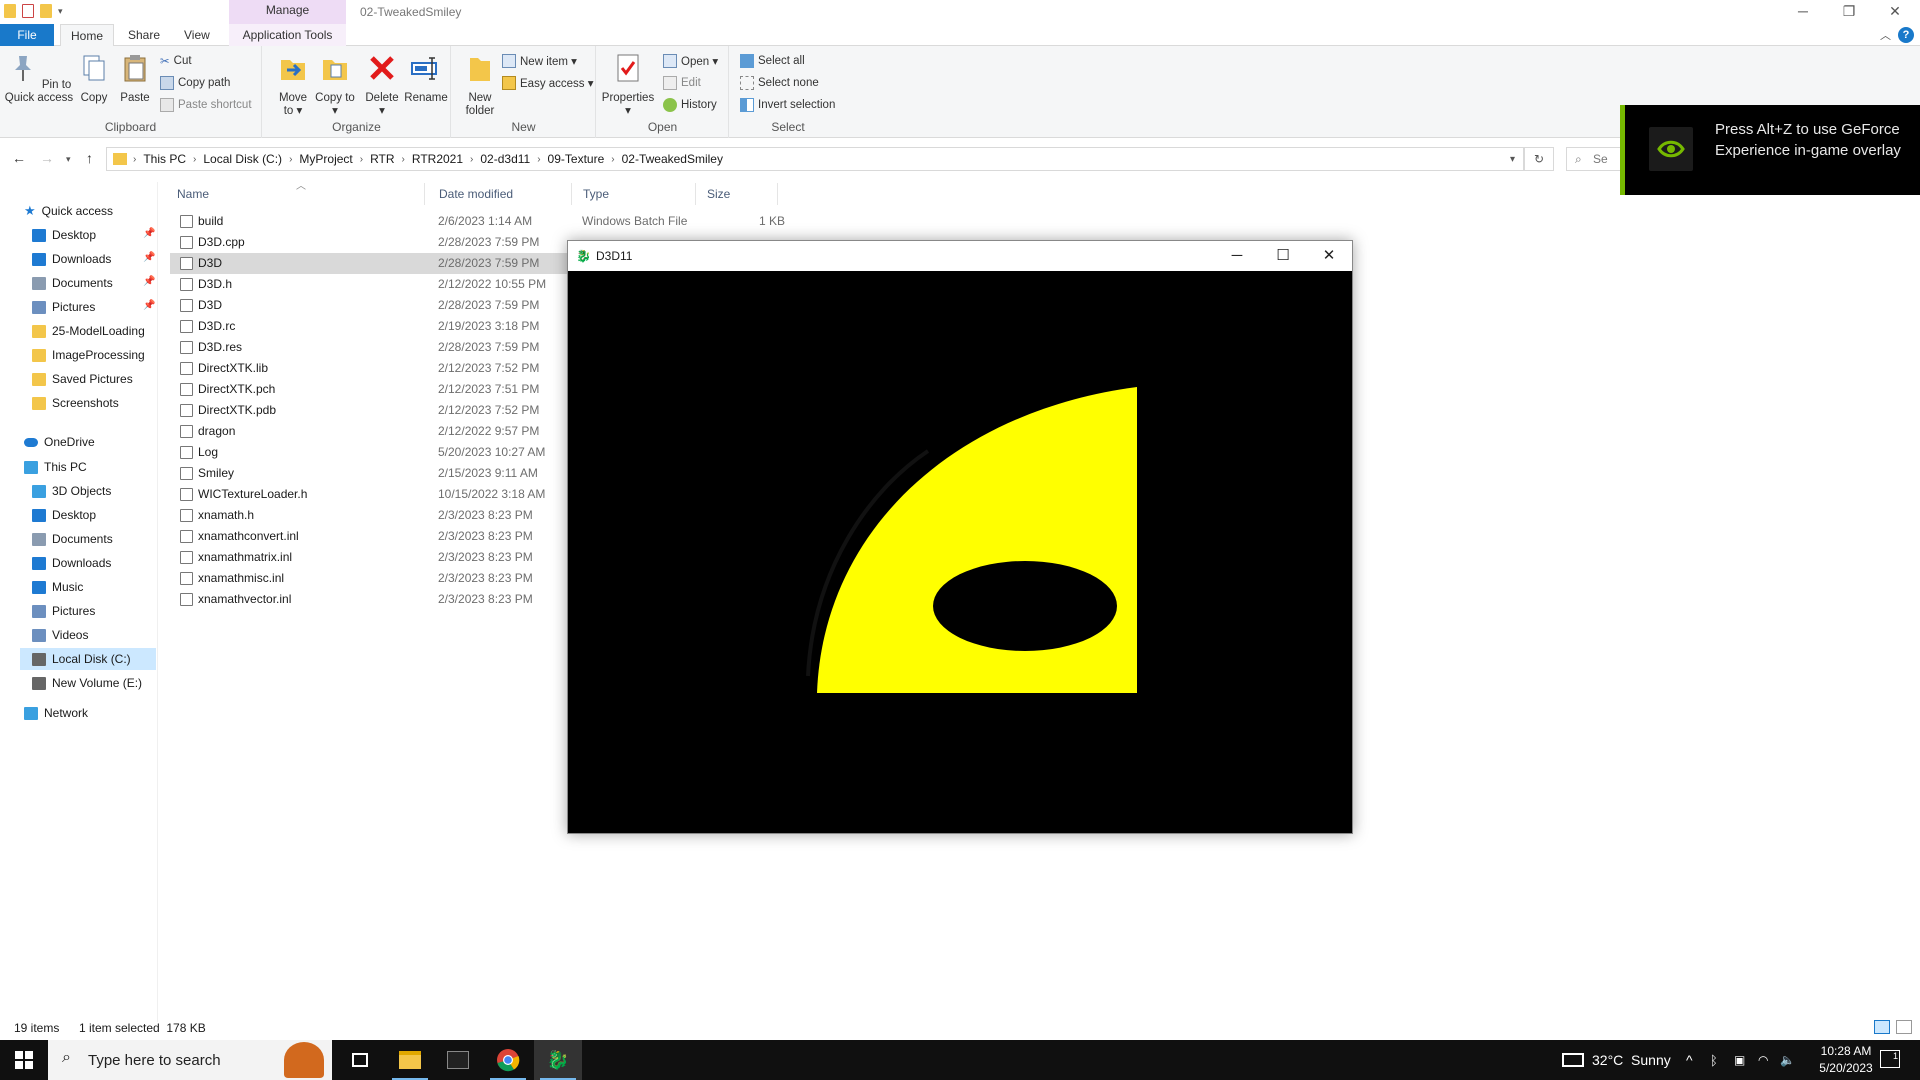 This screenshot has height=1080, width=1920. Describe the element at coordinates (772, 61) in the screenshot. I see `select-all-button: Select all` at that location.